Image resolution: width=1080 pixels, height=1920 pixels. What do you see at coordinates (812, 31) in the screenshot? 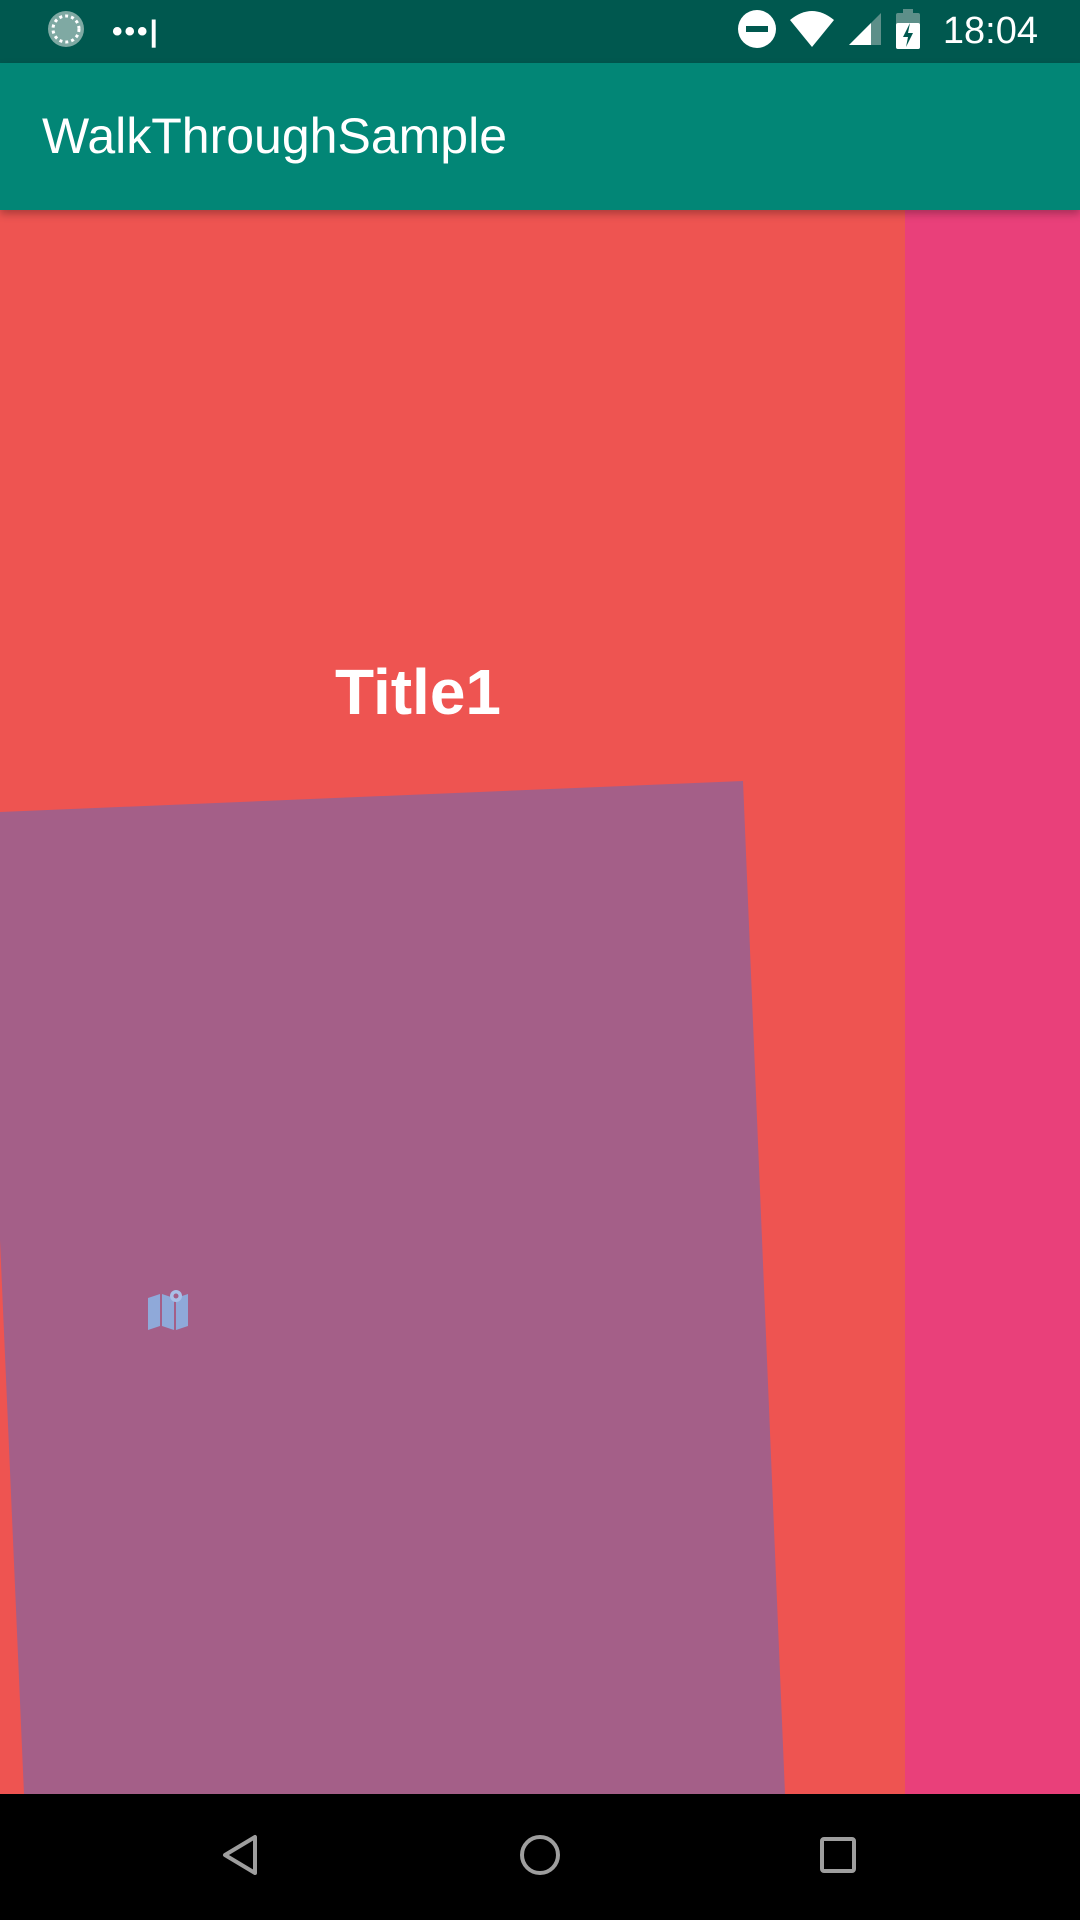
I see `wifi-icon` at bounding box center [812, 31].